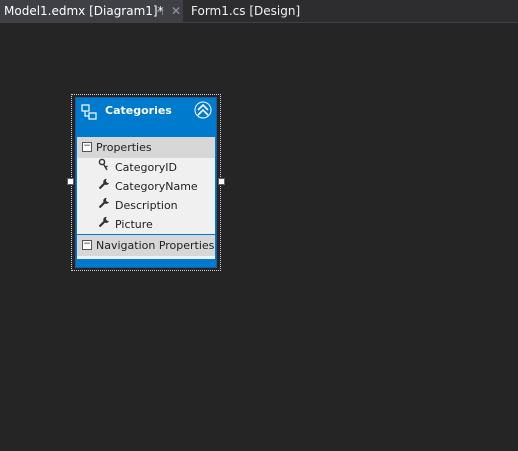 The width and height of the screenshot is (518, 451). I want to click on entity-title: Categories, so click(138, 110).